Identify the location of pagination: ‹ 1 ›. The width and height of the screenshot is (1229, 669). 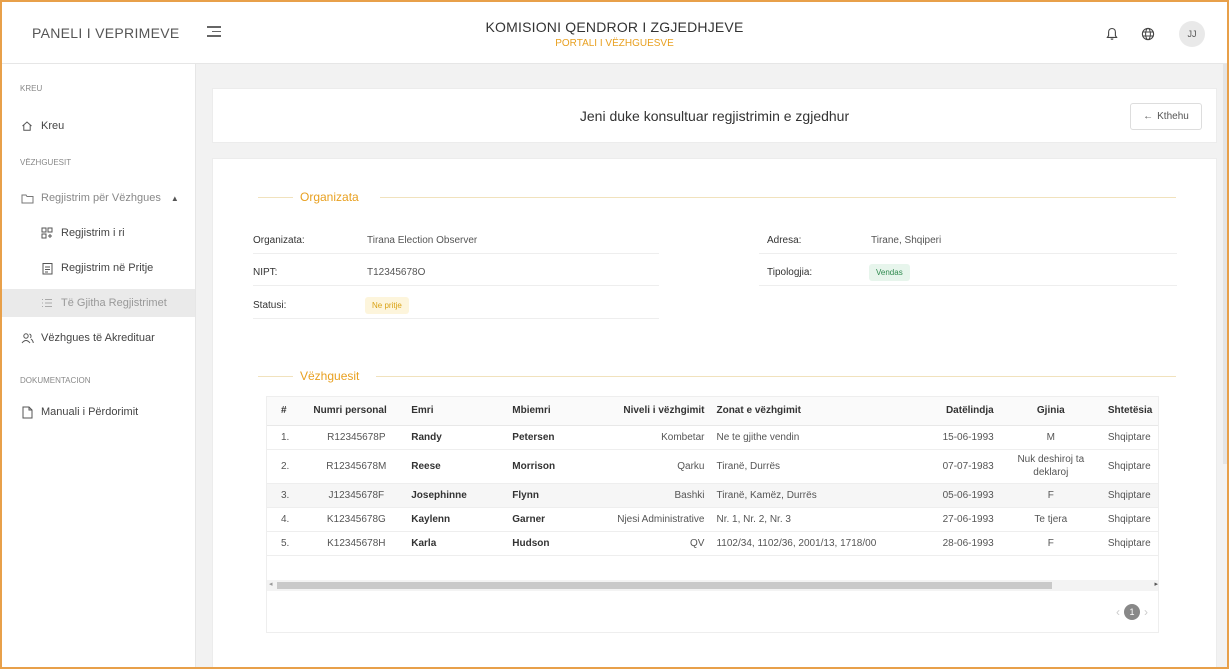
(1132, 612).